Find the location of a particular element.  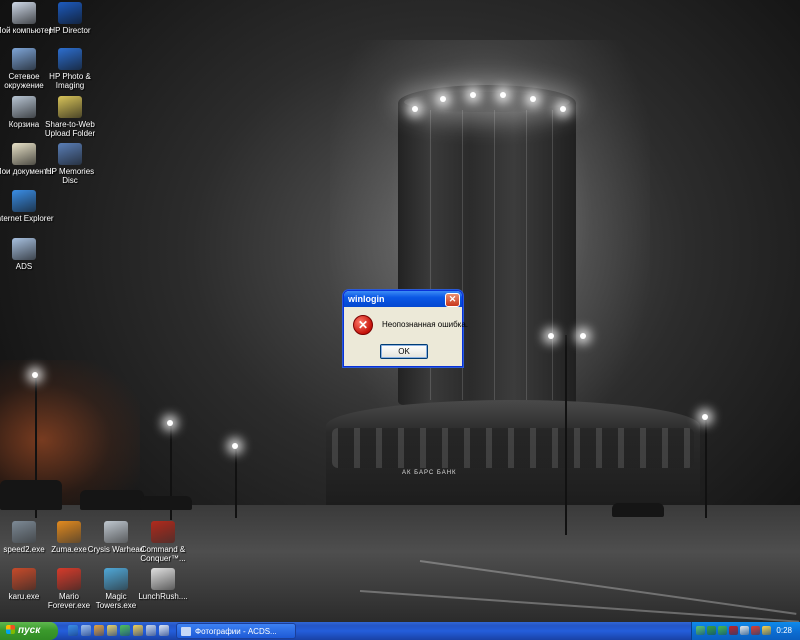

error-dialog: winlogin ✕ ✕ Неопознанная ошибка. OK is located at coordinates (405, 328).